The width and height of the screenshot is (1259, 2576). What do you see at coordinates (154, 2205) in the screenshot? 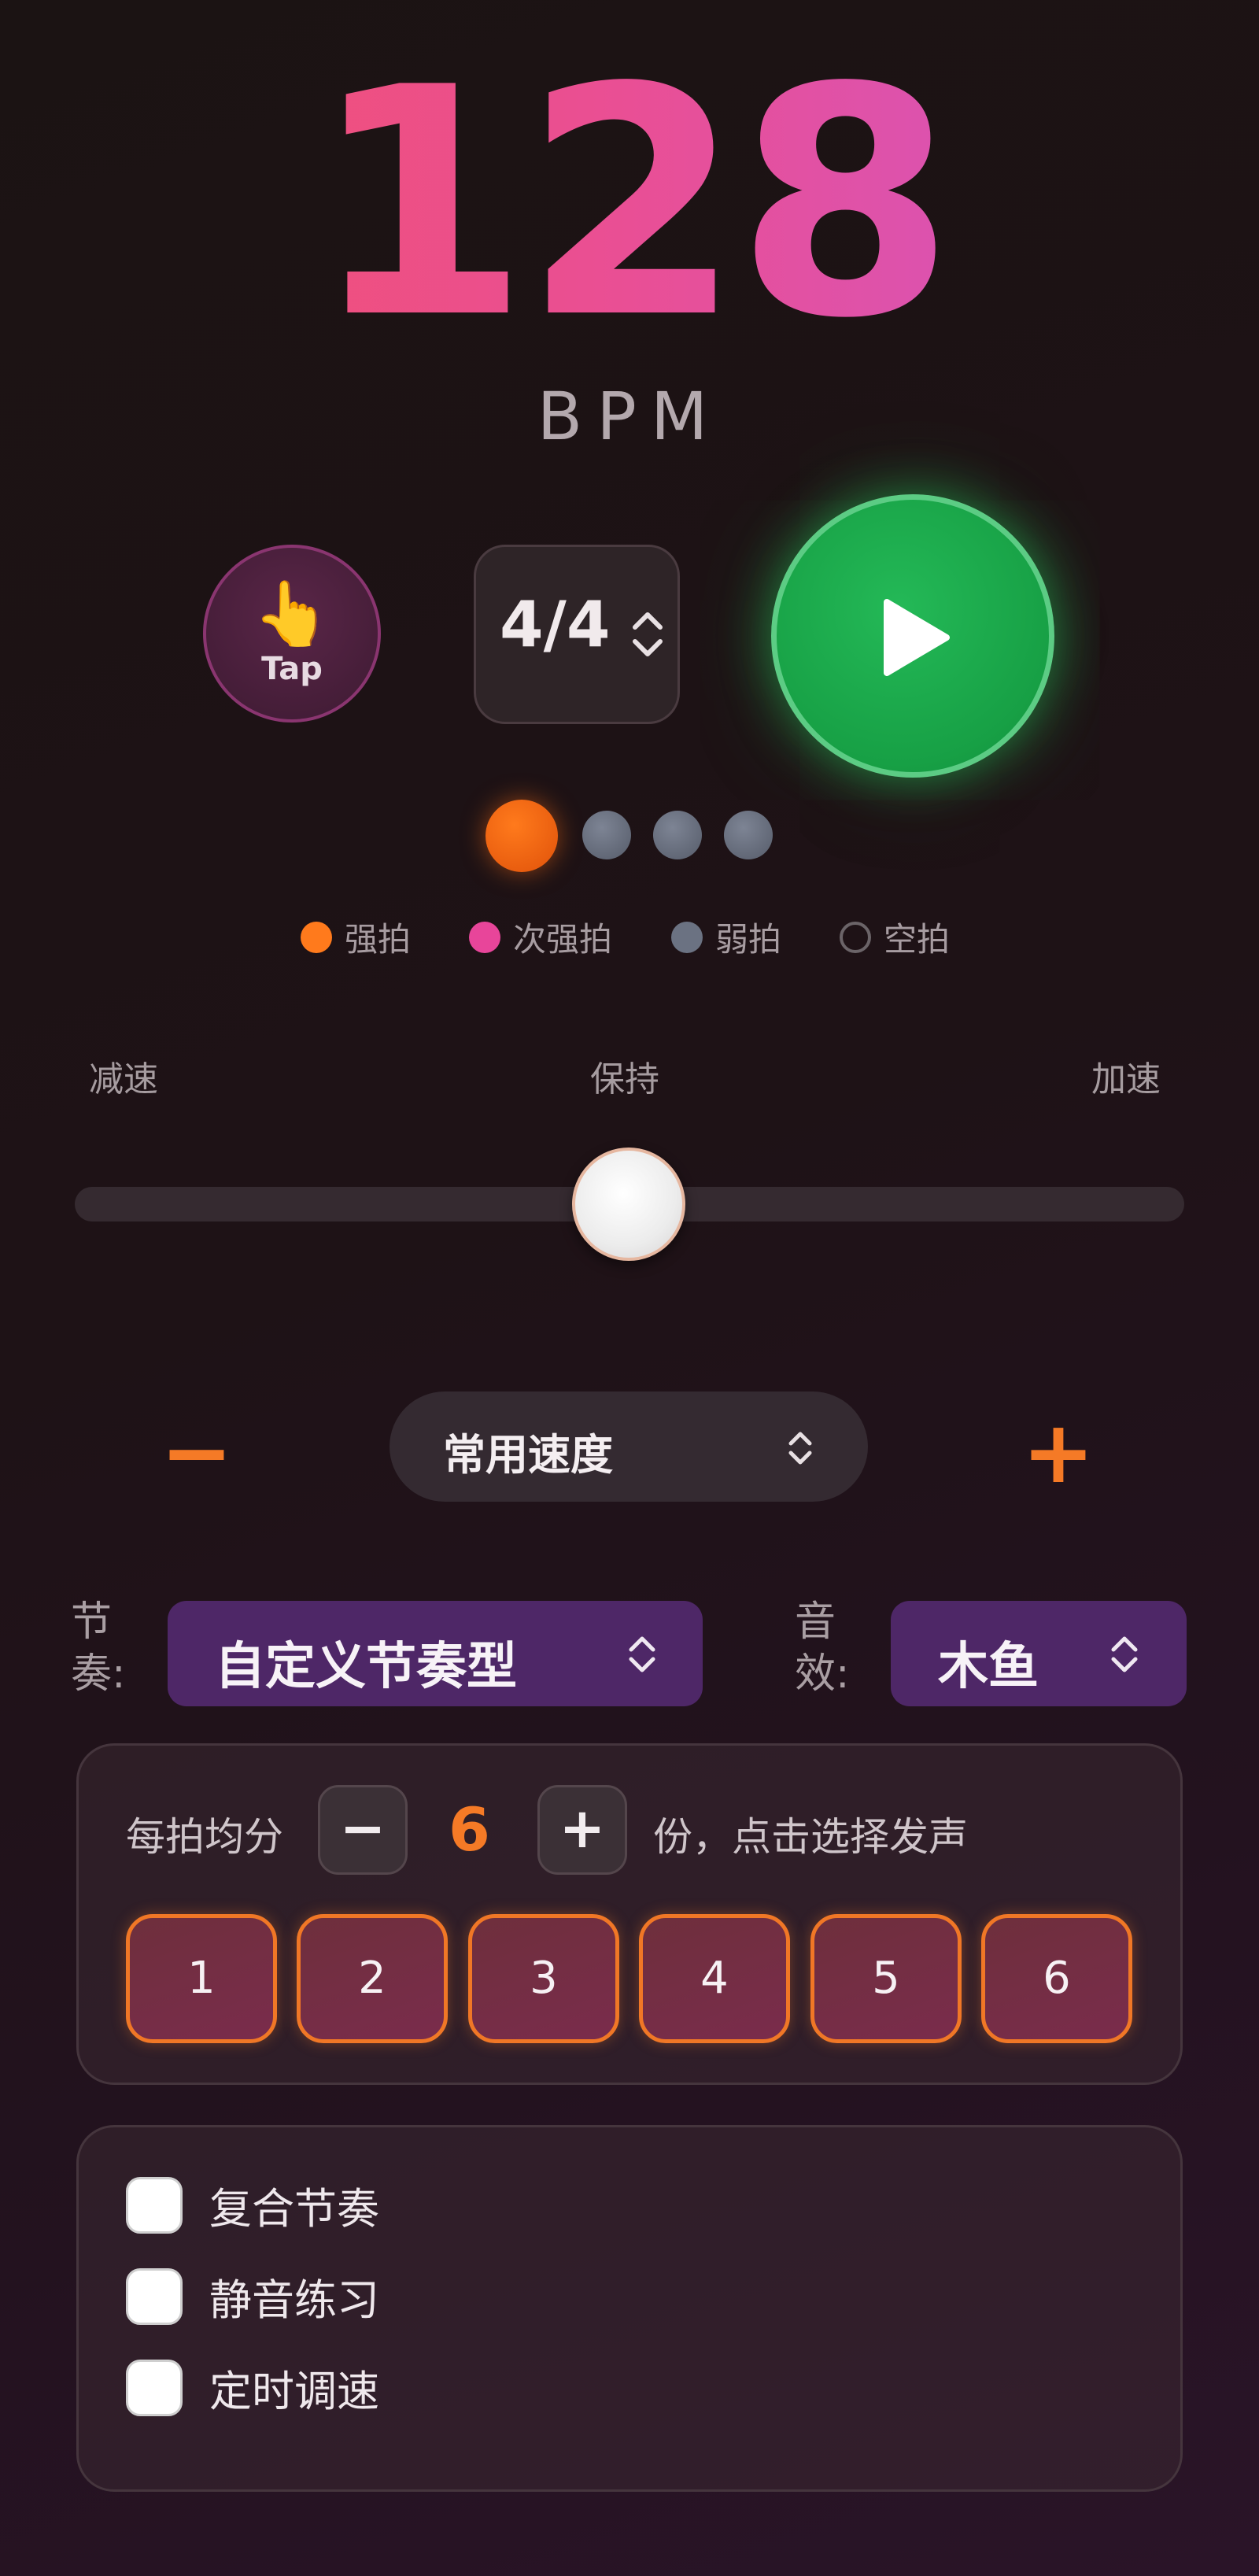
I see `compound-rhythm-checkbox` at bounding box center [154, 2205].